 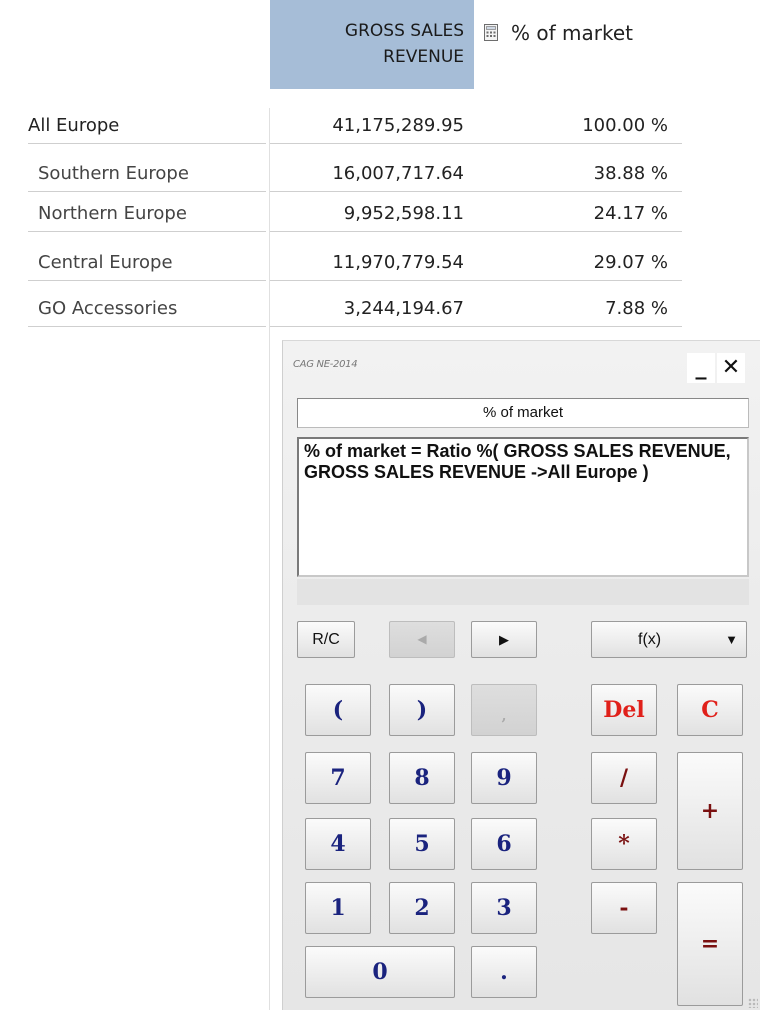 What do you see at coordinates (624, 710) in the screenshot?
I see `key-delete: Del` at bounding box center [624, 710].